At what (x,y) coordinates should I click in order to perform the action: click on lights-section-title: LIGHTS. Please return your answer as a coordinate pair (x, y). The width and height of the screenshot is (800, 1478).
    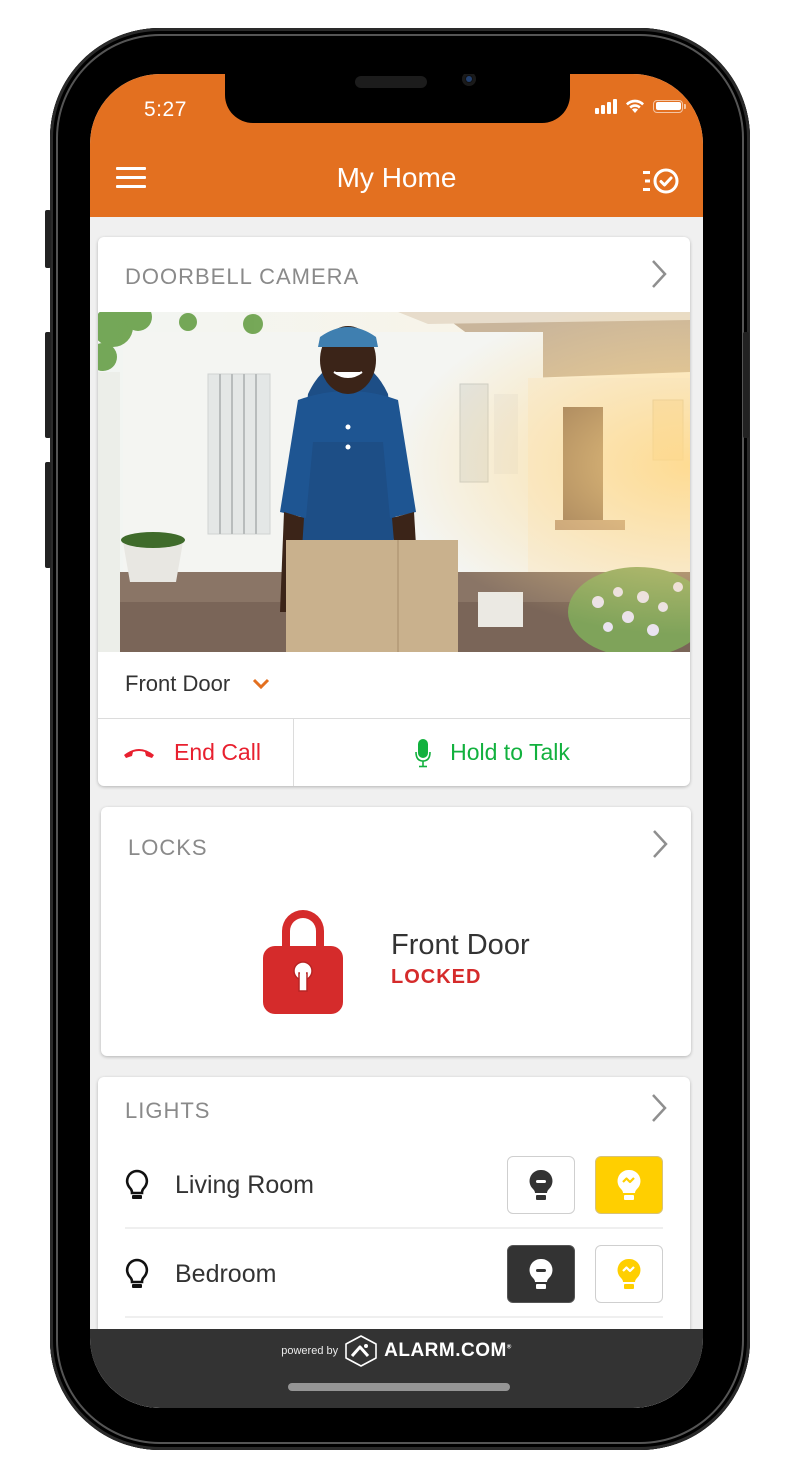
    Looking at the image, I should click on (168, 1110).